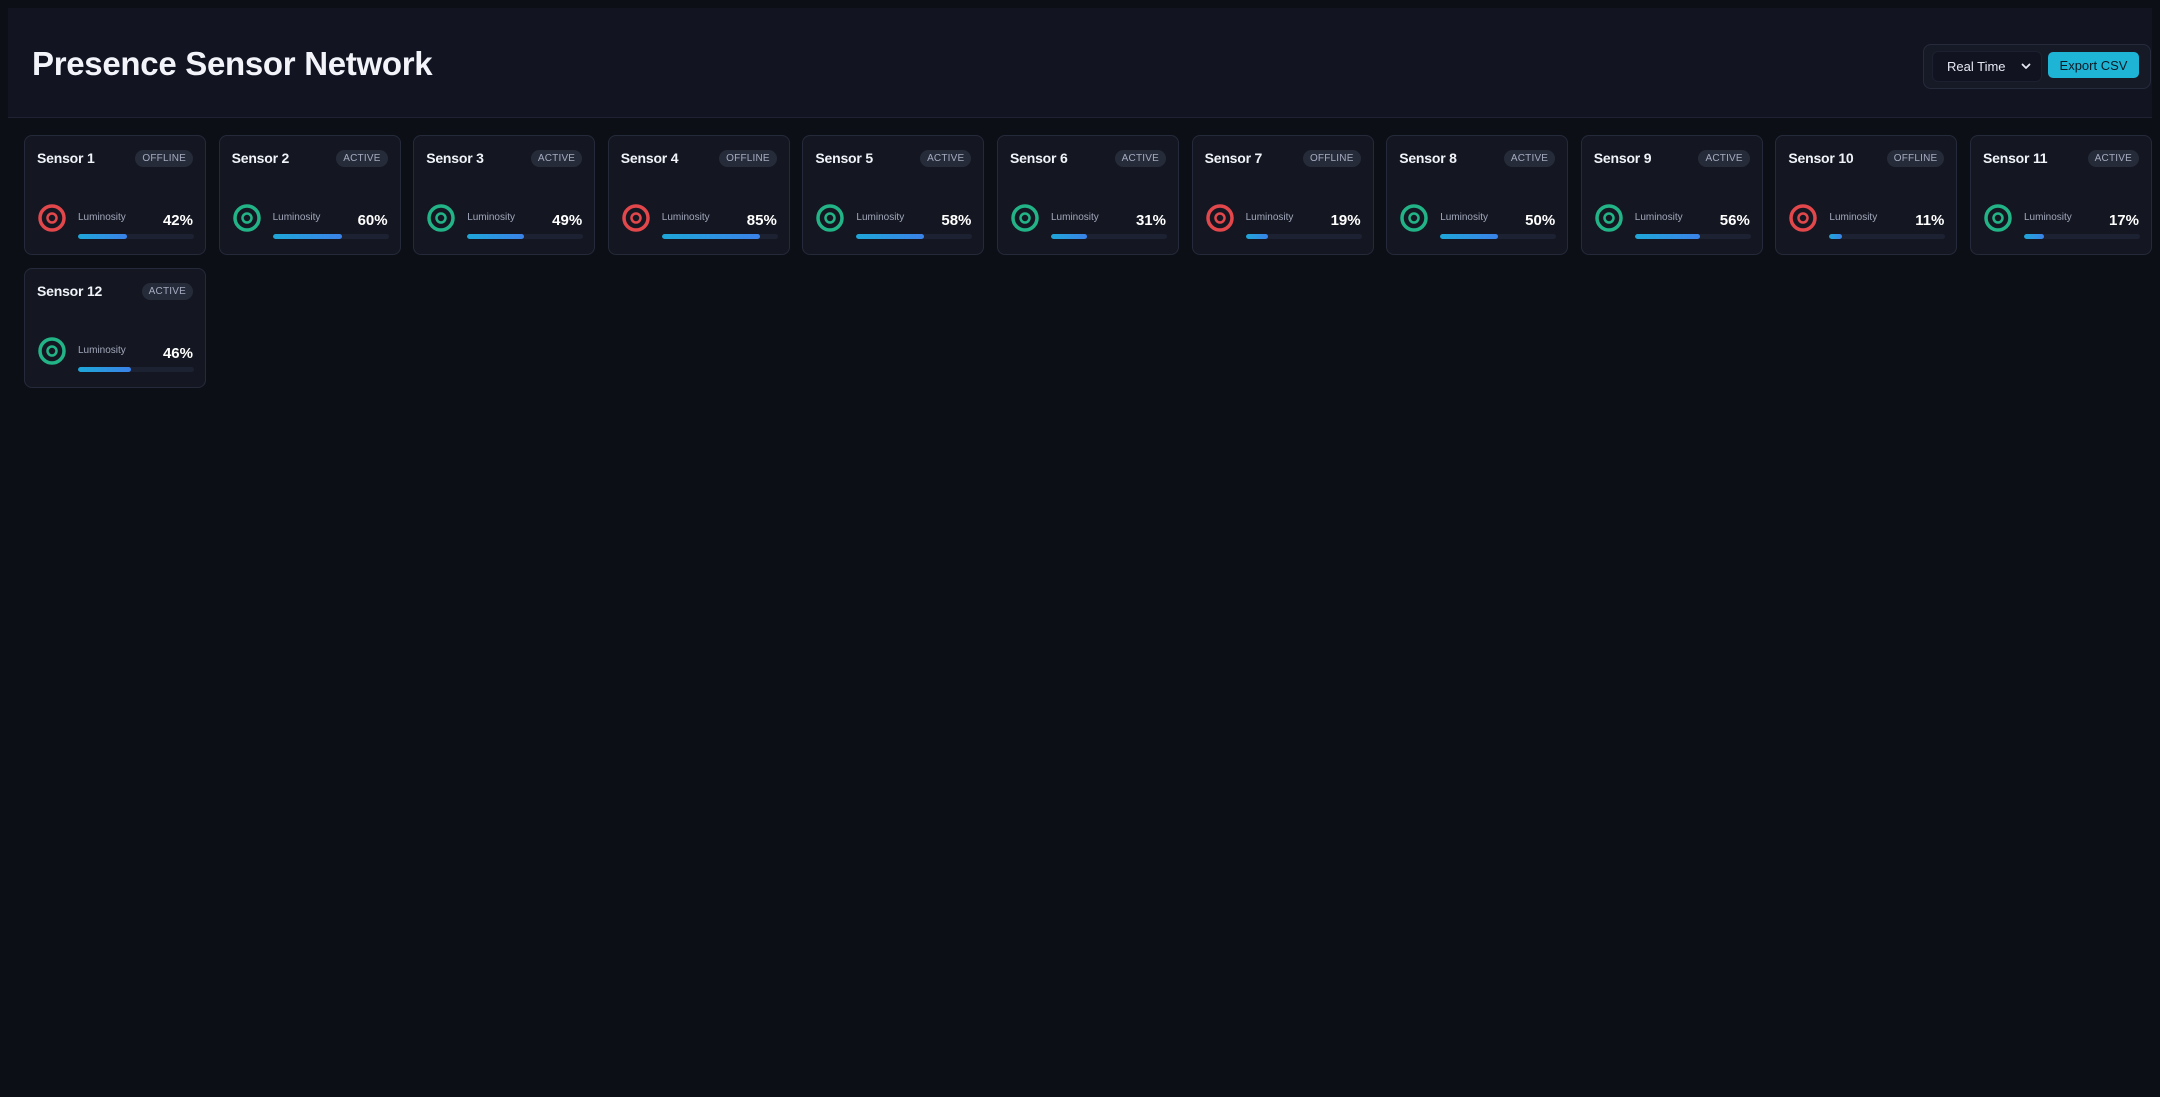  What do you see at coordinates (115, 328) in the screenshot?
I see `sensor-card: Sensor 12 ACTIVE Luminosity 46%` at bounding box center [115, 328].